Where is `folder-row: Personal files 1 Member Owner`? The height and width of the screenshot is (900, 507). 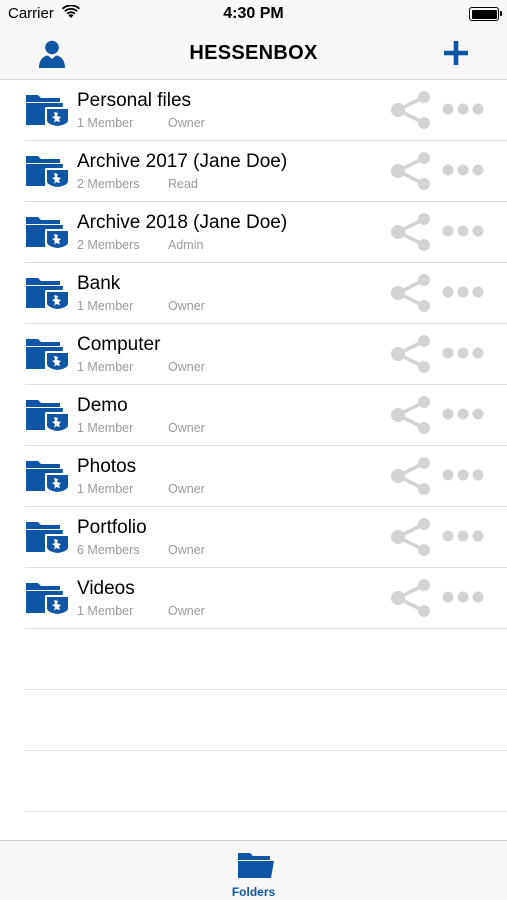 folder-row: Personal files 1 Member Owner is located at coordinates (266, 110).